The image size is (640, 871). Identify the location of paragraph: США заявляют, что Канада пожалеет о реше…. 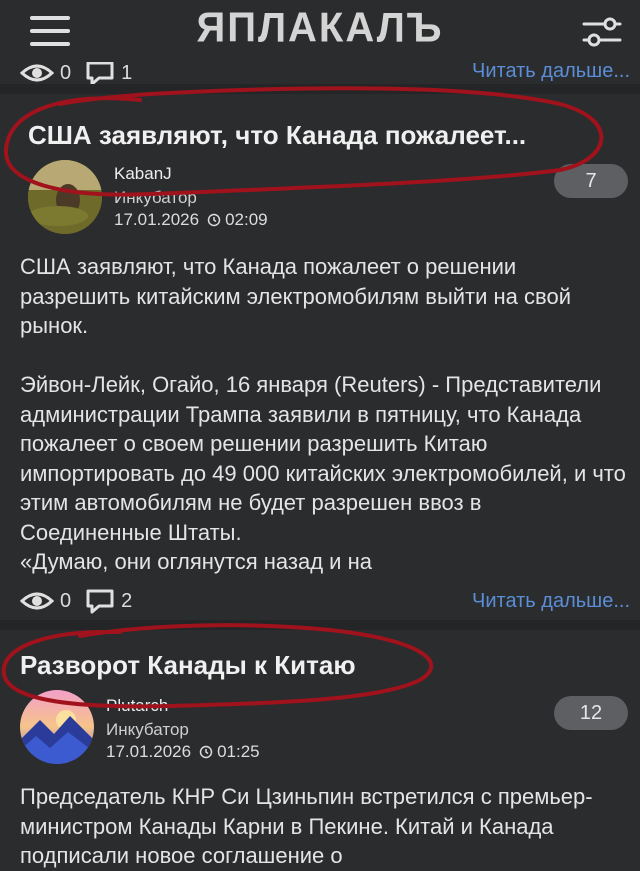
(295, 296).